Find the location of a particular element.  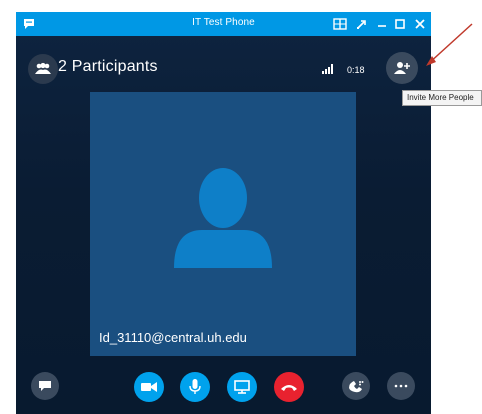

annotation-arrow is located at coordinates (449, 44).